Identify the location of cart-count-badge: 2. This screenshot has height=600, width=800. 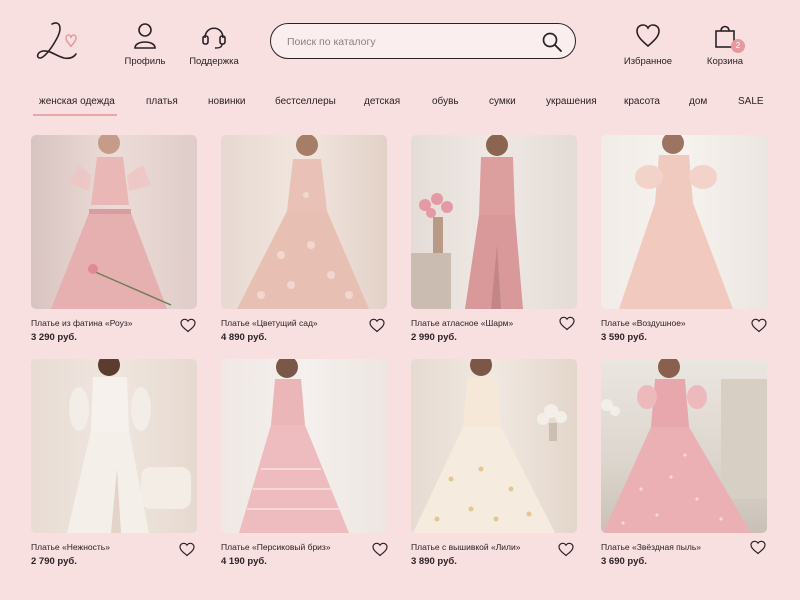
(738, 46).